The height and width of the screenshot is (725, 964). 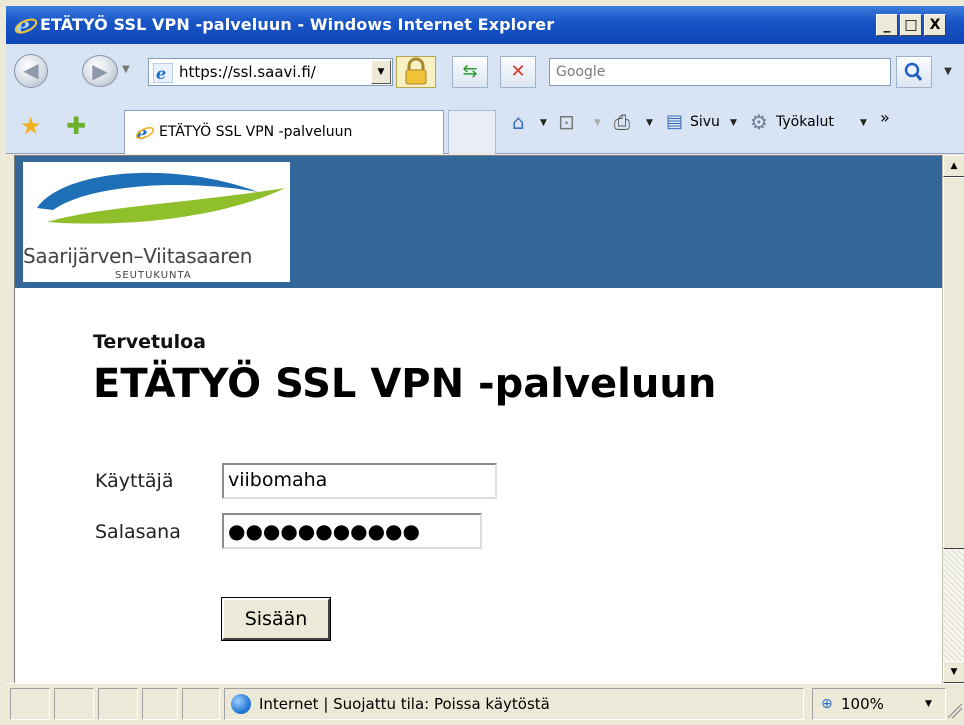 I want to click on svg-text: e, so click(x=161, y=73).